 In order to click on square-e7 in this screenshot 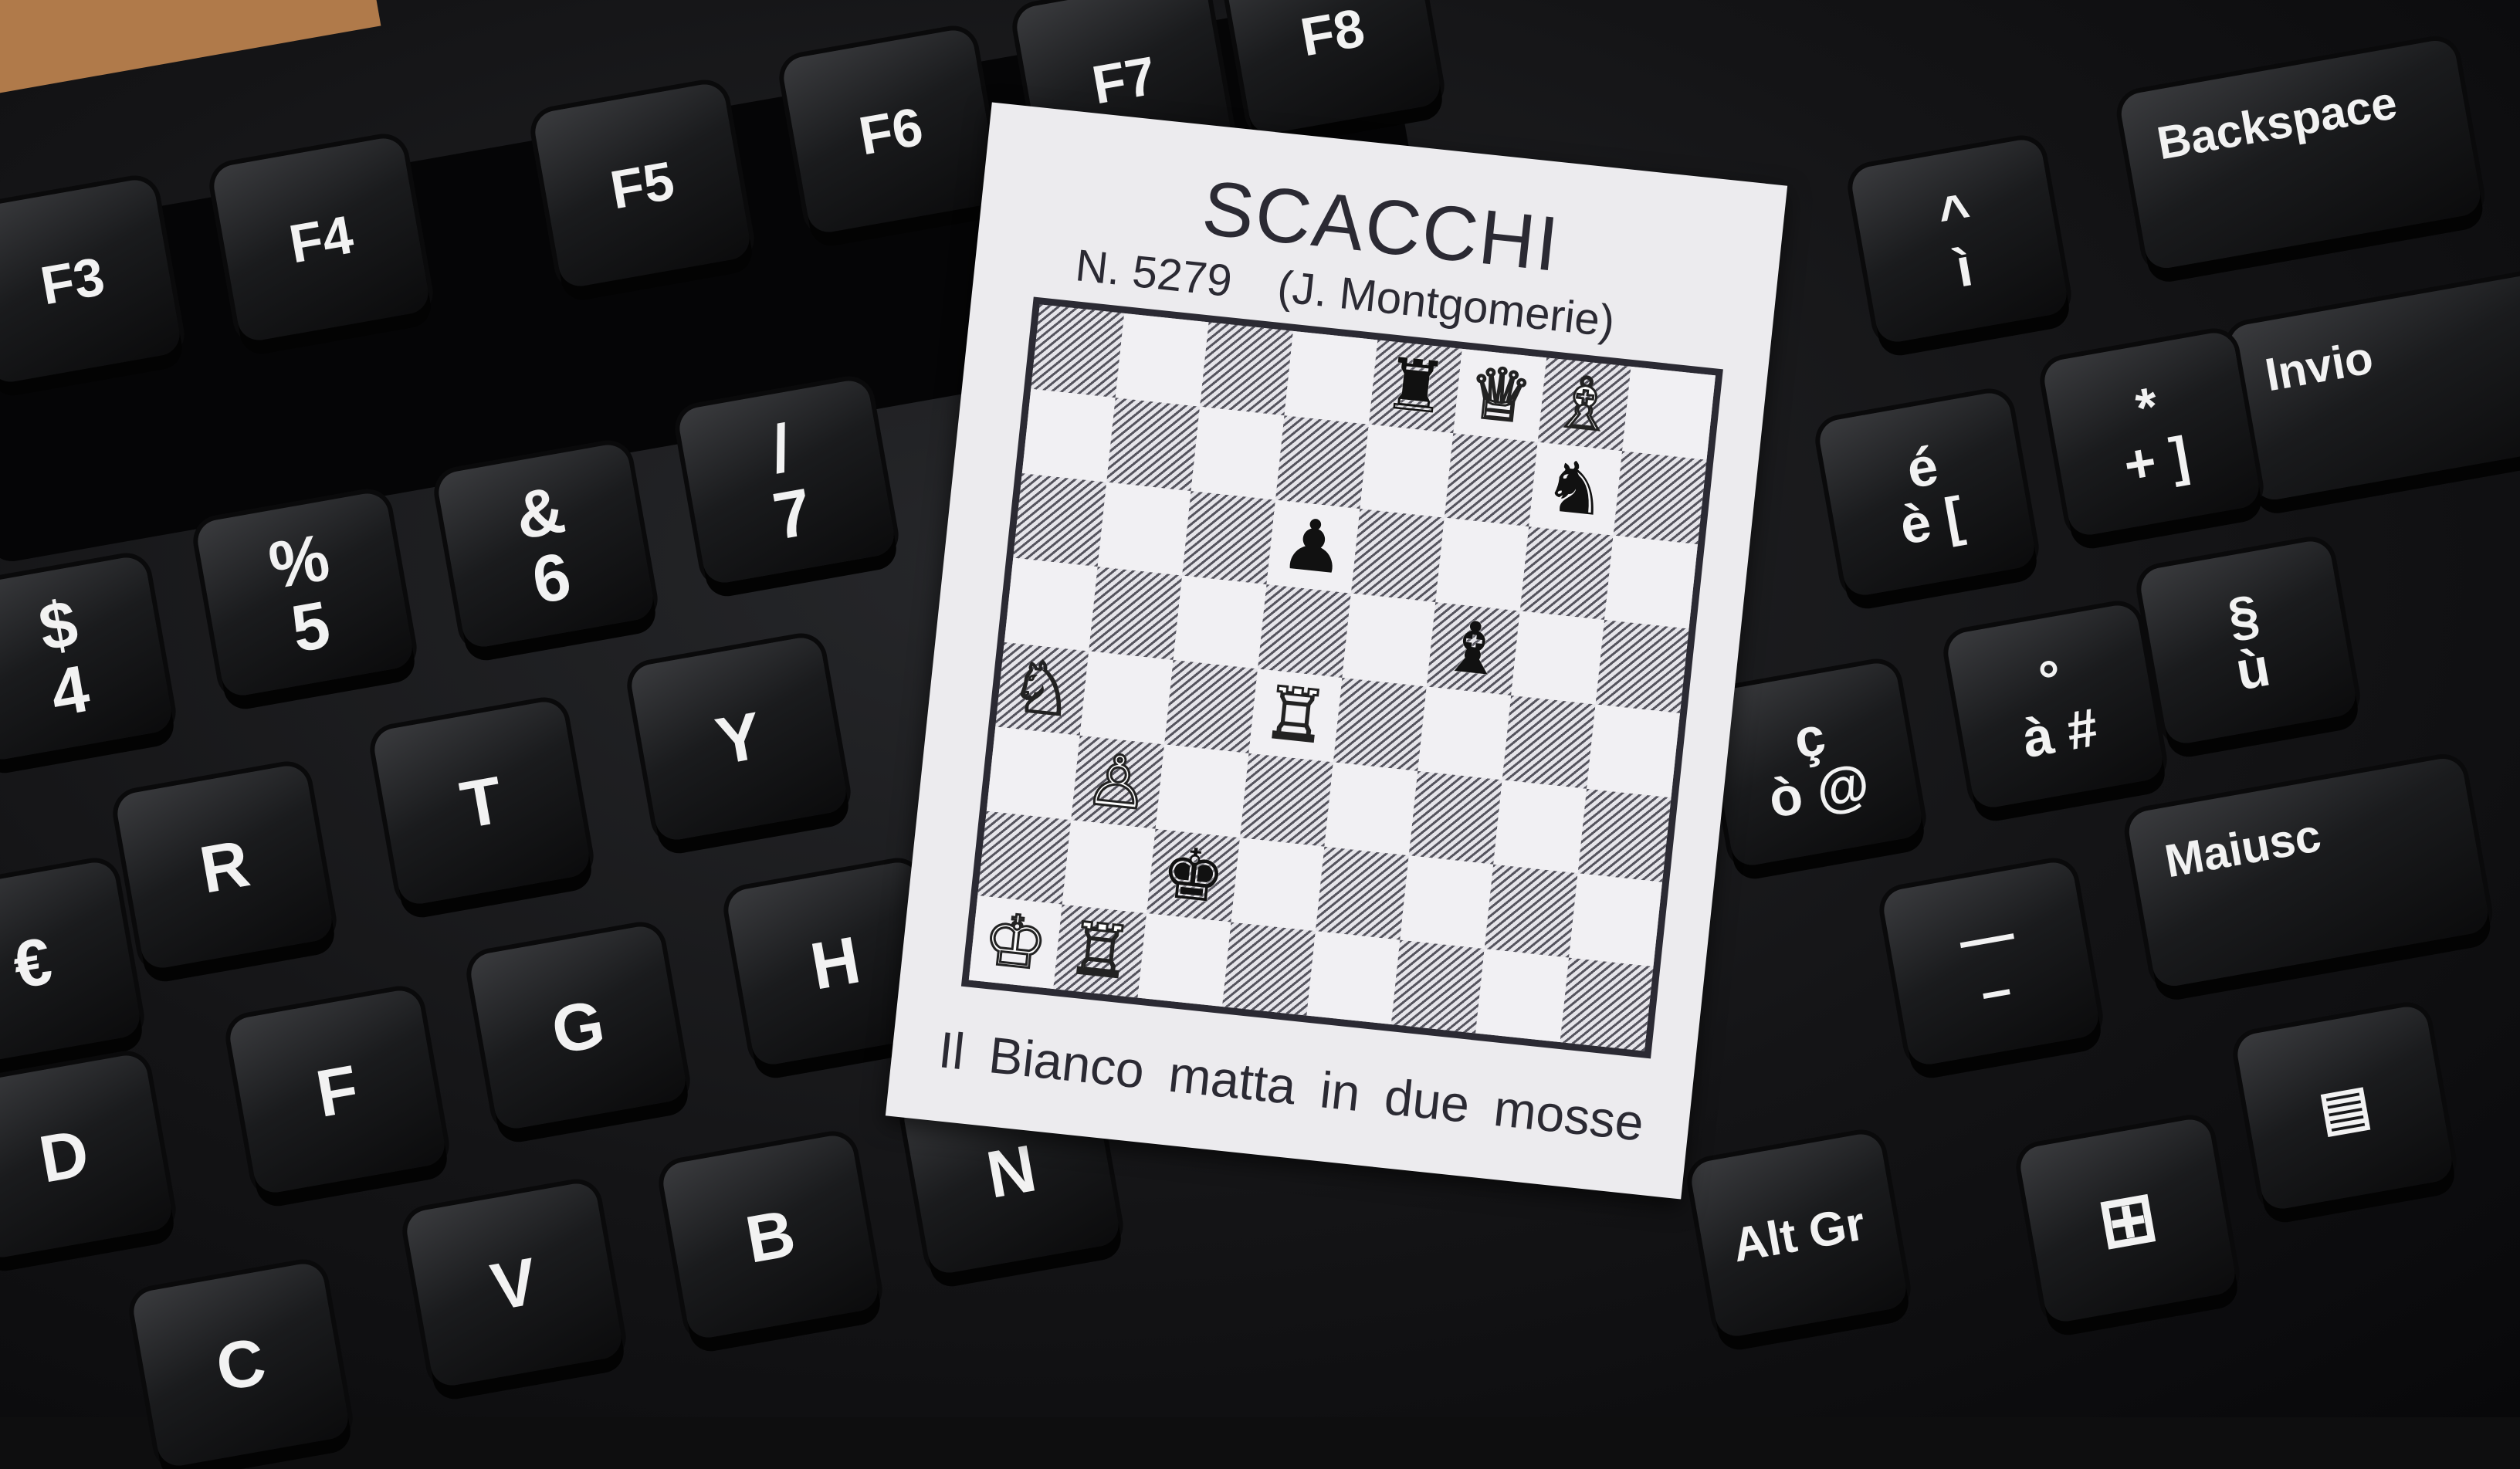, I will do `click(1407, 471)`.